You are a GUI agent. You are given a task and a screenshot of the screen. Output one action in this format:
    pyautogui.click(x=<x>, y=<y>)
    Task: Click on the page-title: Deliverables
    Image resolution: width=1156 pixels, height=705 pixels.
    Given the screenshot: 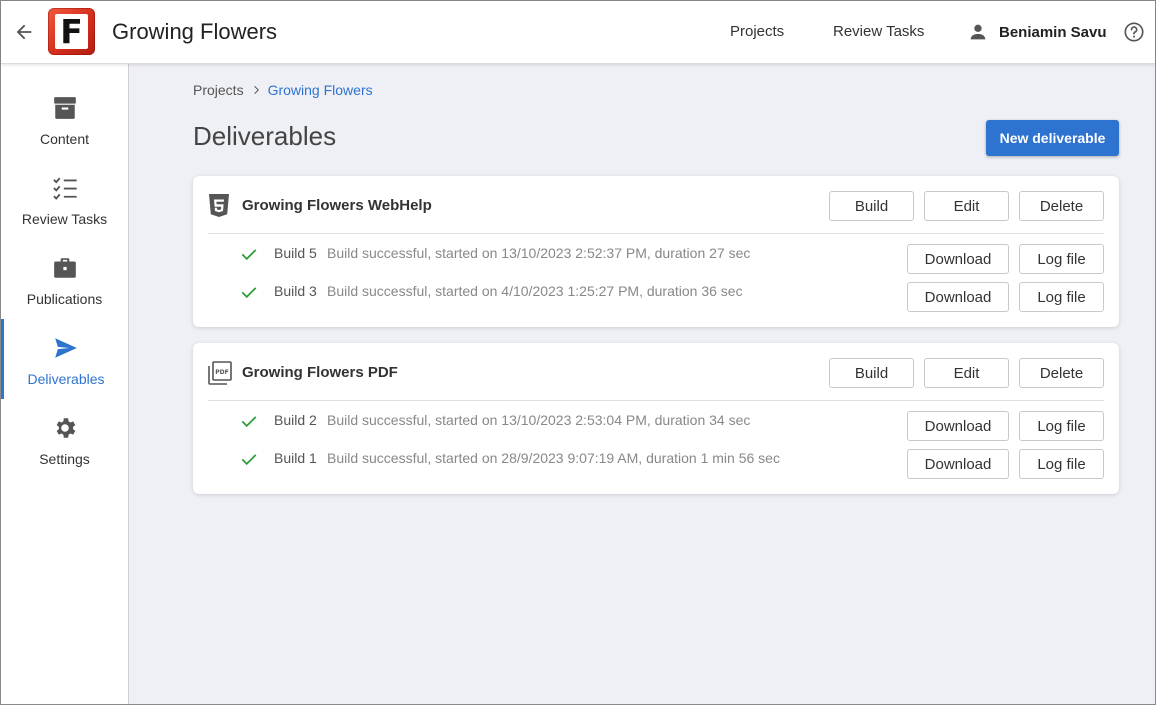 What is the action you would take?
    pyautogui.click(x=265, y=136)
    